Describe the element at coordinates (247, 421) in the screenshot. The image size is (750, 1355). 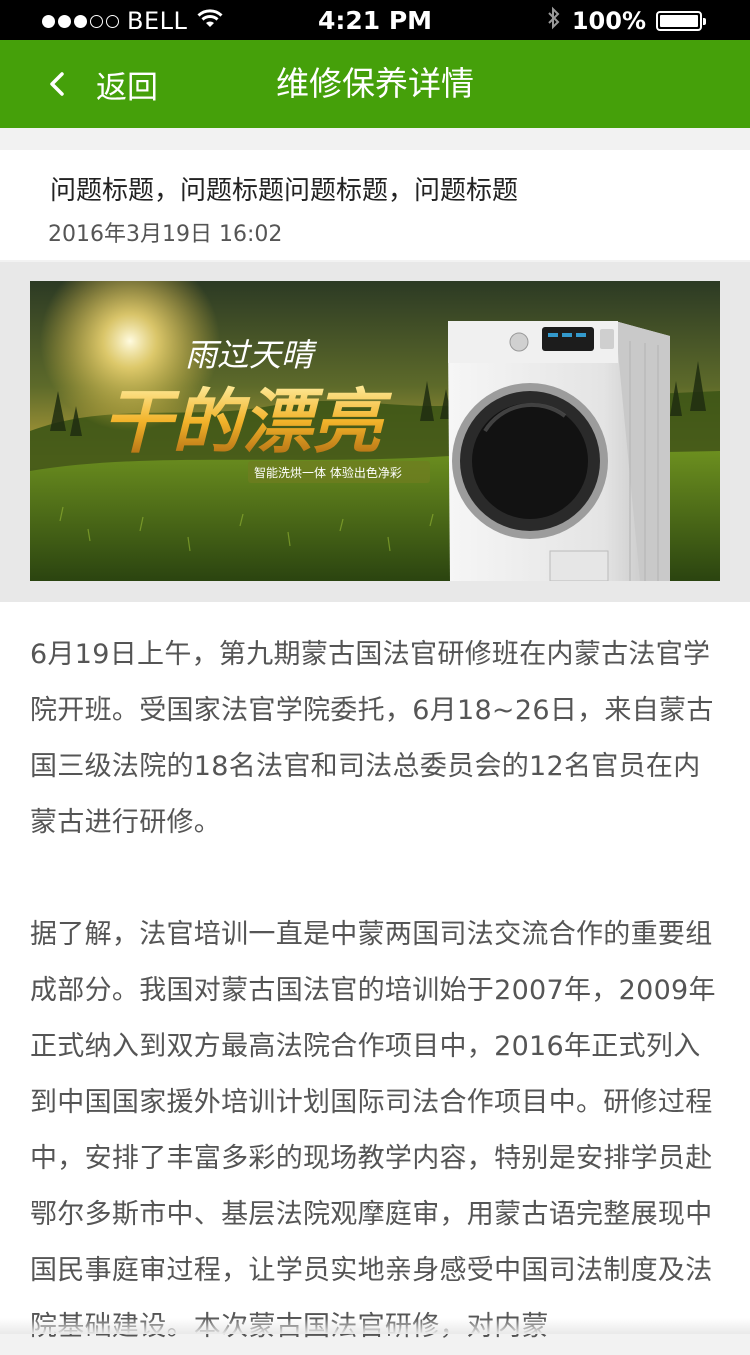
I see `banner-headline-large: 干的漂亮` at that location.